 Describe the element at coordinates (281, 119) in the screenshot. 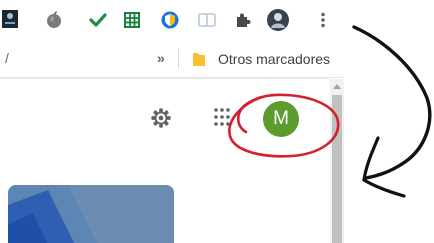

I see `account-avatar: M` at that location.